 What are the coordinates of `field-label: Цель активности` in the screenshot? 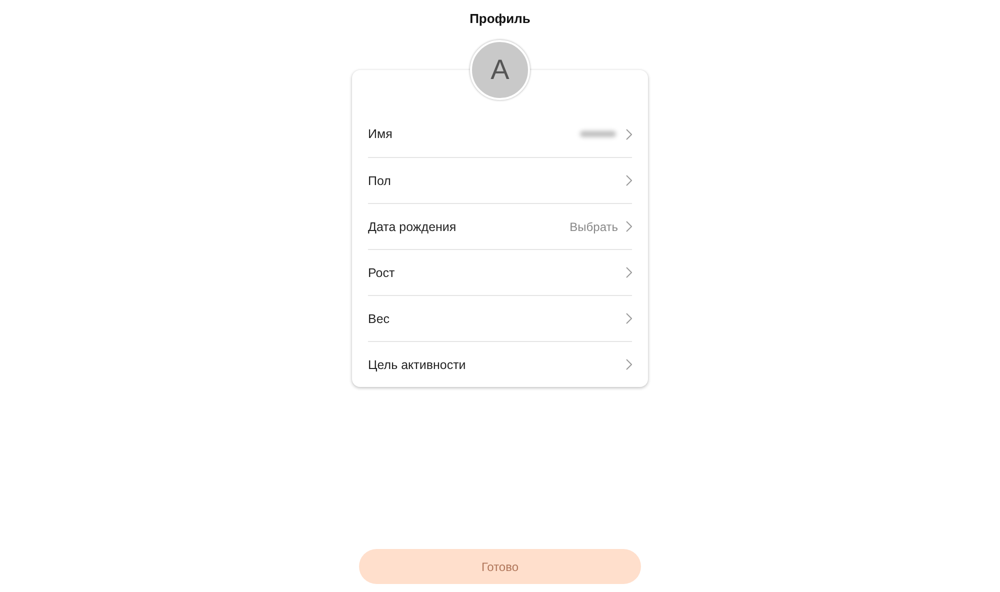 It's located at (417, 365).